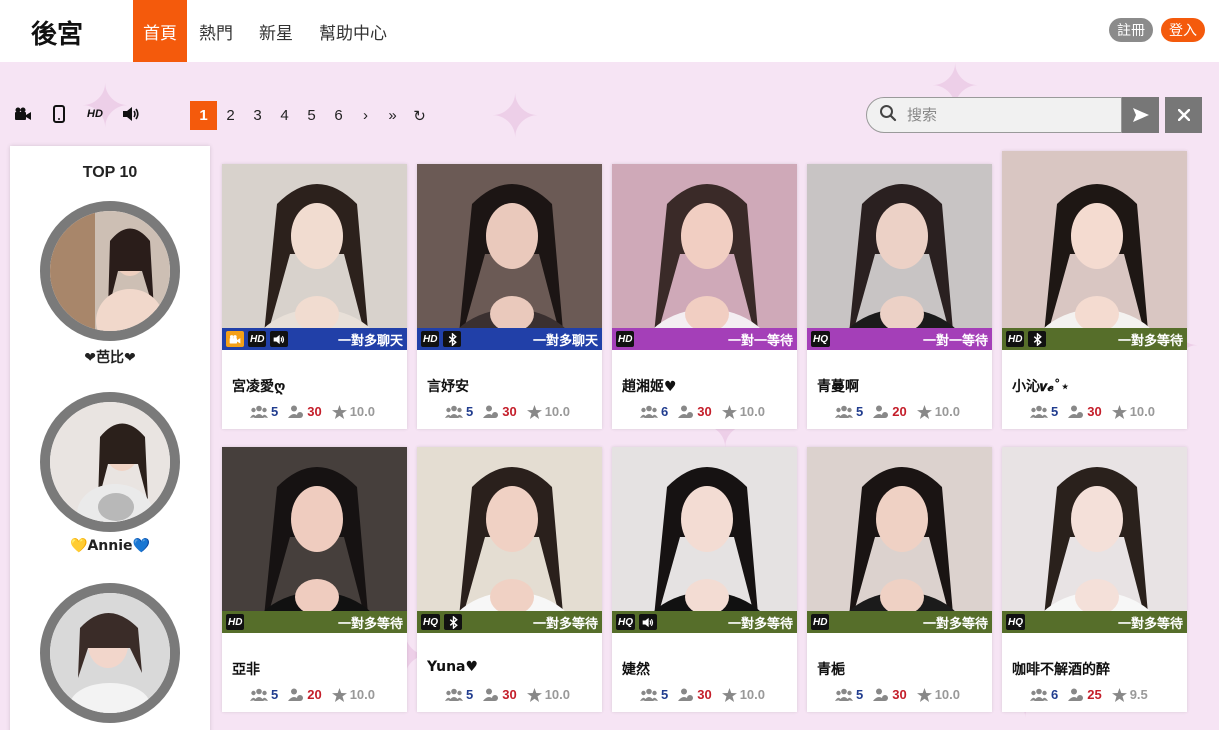 This screenshot has width=1219, height=730. I want to click on streamer-card: HD 一對多等待 亞非 5 20 10.0, so click(314, 579).